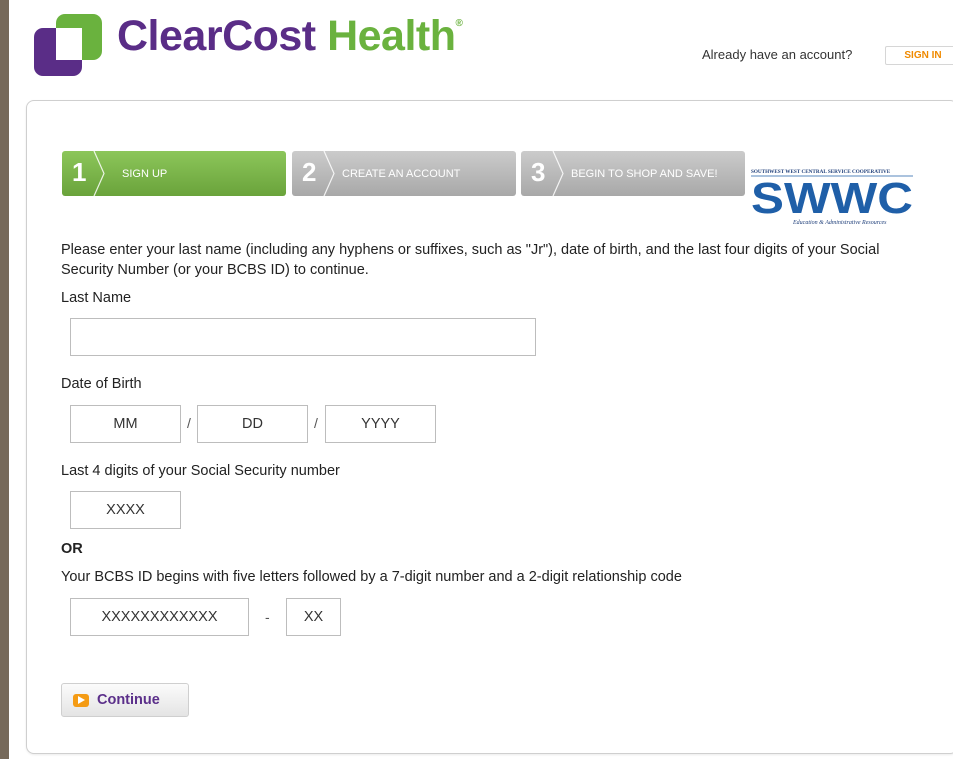 Image resolution: width=953 pixels, height=759 pixels. I want to click on step-create-account: 2 CREATE AN ACCOUNT, so click(404, 173).